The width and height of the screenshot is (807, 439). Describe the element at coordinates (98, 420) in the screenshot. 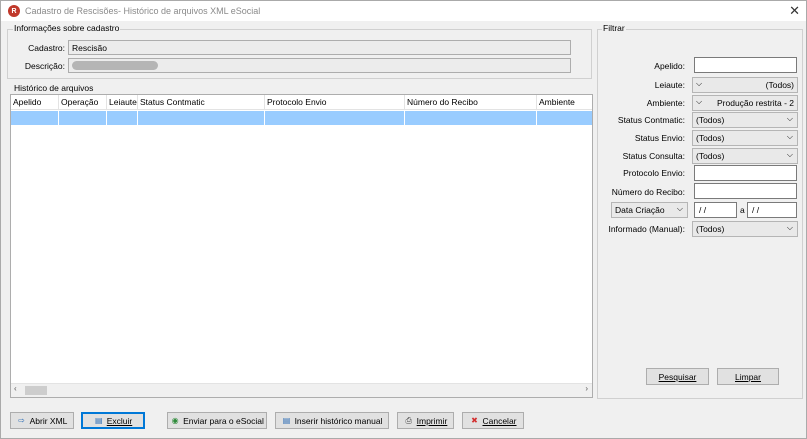

I see `delete-document-icon: ▤` at that location.